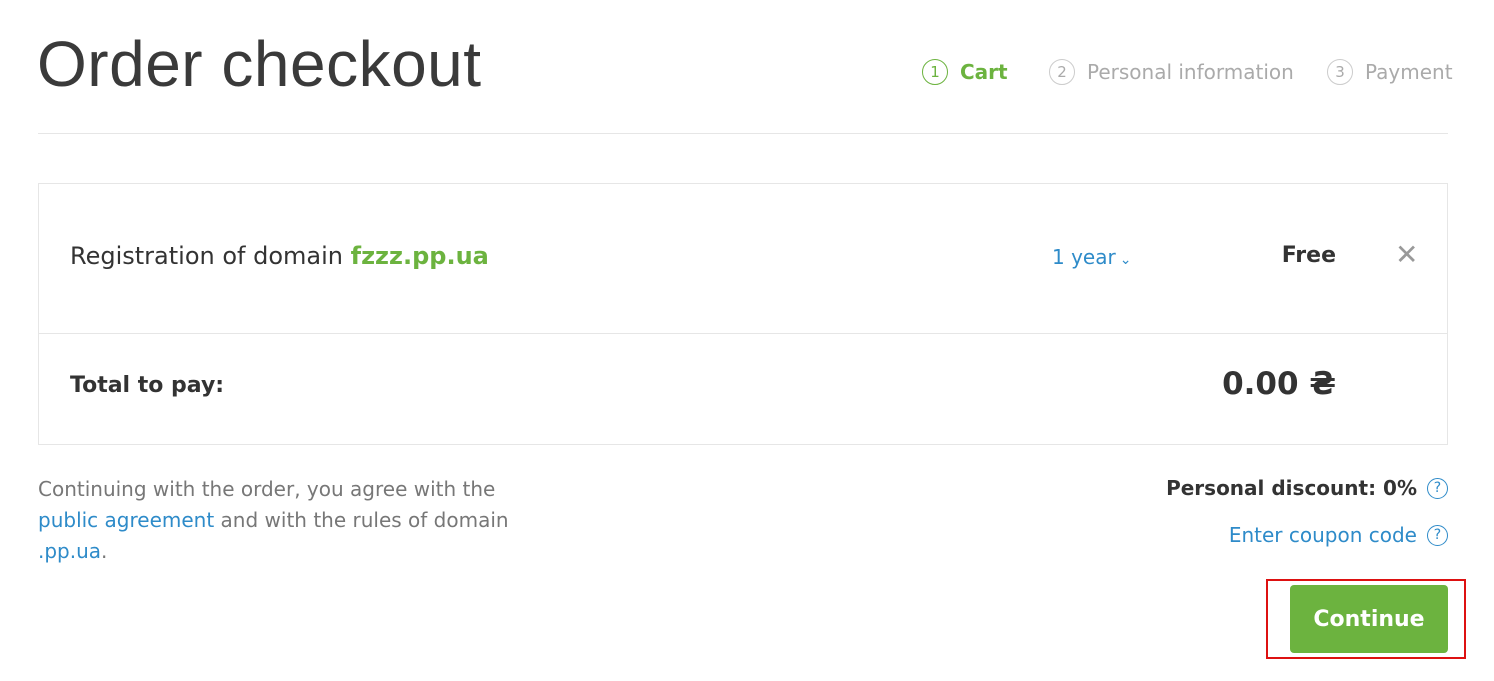 The height and width of the screenshot is (681, 1494). I want to click on chevron-down-icon: ⌄, so click(1125, 260).